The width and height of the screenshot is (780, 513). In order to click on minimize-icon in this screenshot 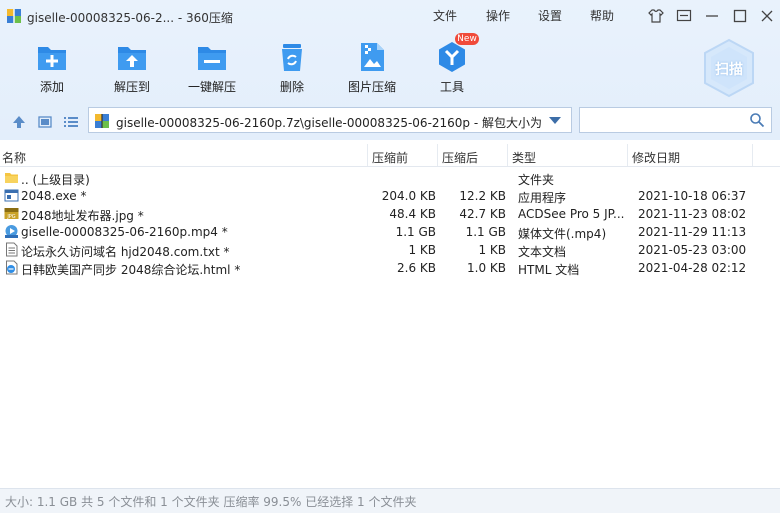, I will do `click(712, 16)`.